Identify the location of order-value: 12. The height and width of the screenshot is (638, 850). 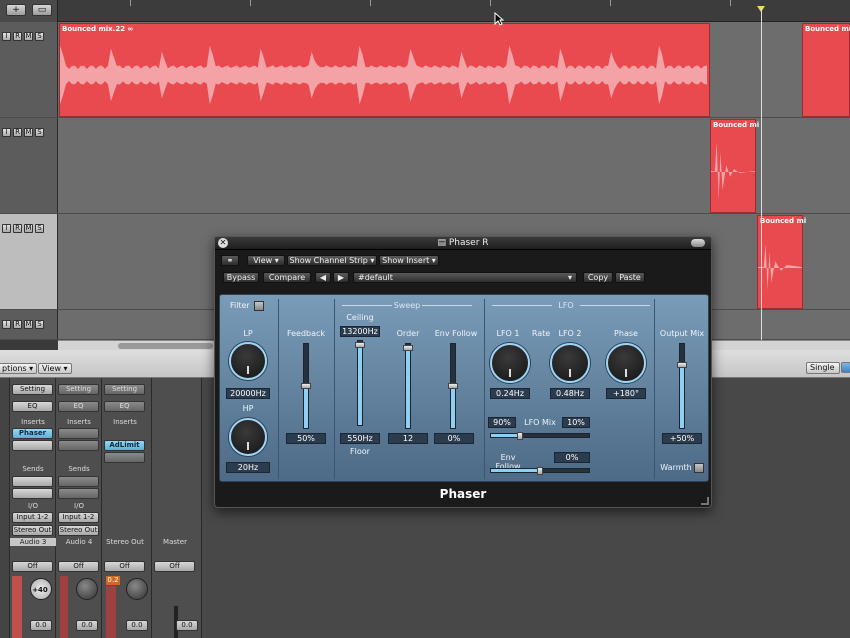
(408, 438).